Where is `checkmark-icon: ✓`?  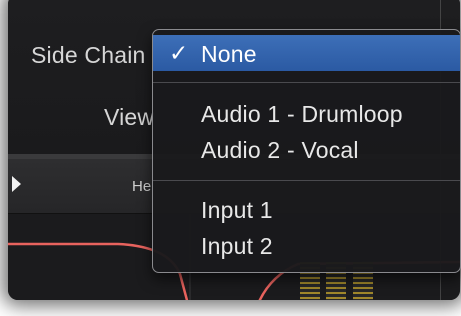 checkmark-icon: ✓ is located at coordinates (179, 53).